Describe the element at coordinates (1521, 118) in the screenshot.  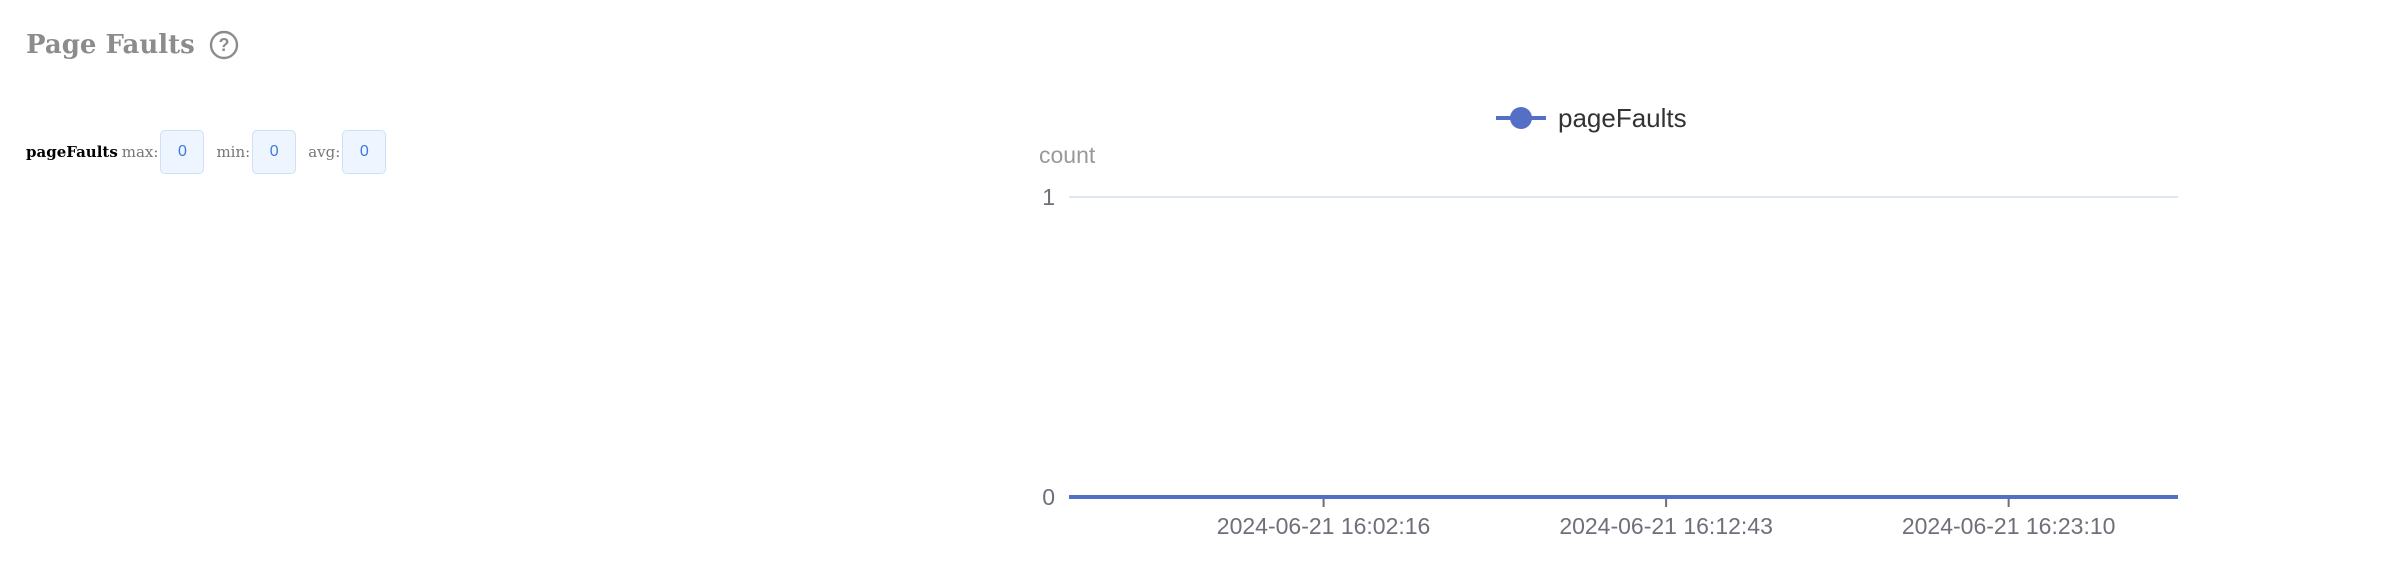
I see `legend-dot-marker` at that location.